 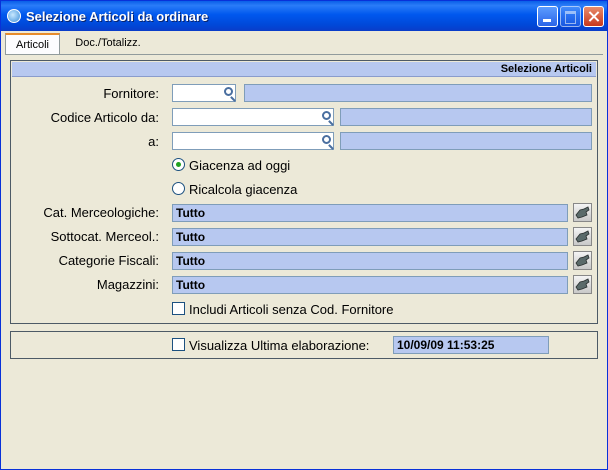 I want to click on tab-divider, so click(x=304, y=54).